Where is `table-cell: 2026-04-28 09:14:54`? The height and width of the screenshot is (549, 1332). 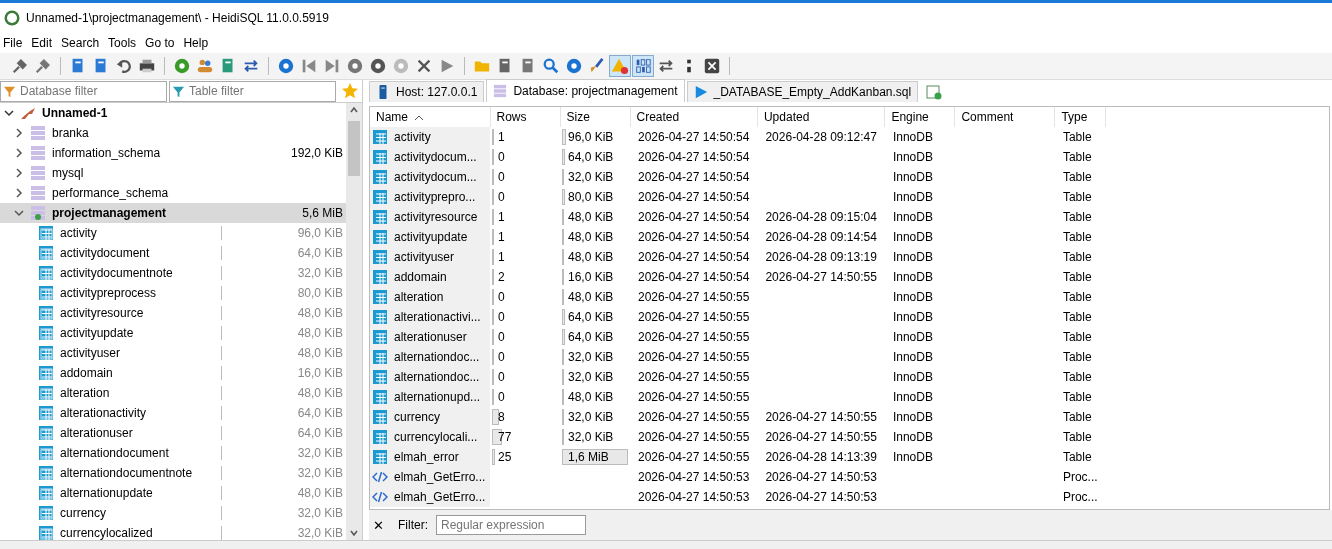
table-cell: 2026-04-28 09:14:54 is located at coordinates (821, 237).